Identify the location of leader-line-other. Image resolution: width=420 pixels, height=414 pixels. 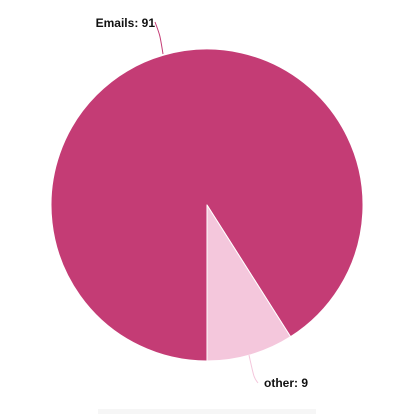
(253, 369).